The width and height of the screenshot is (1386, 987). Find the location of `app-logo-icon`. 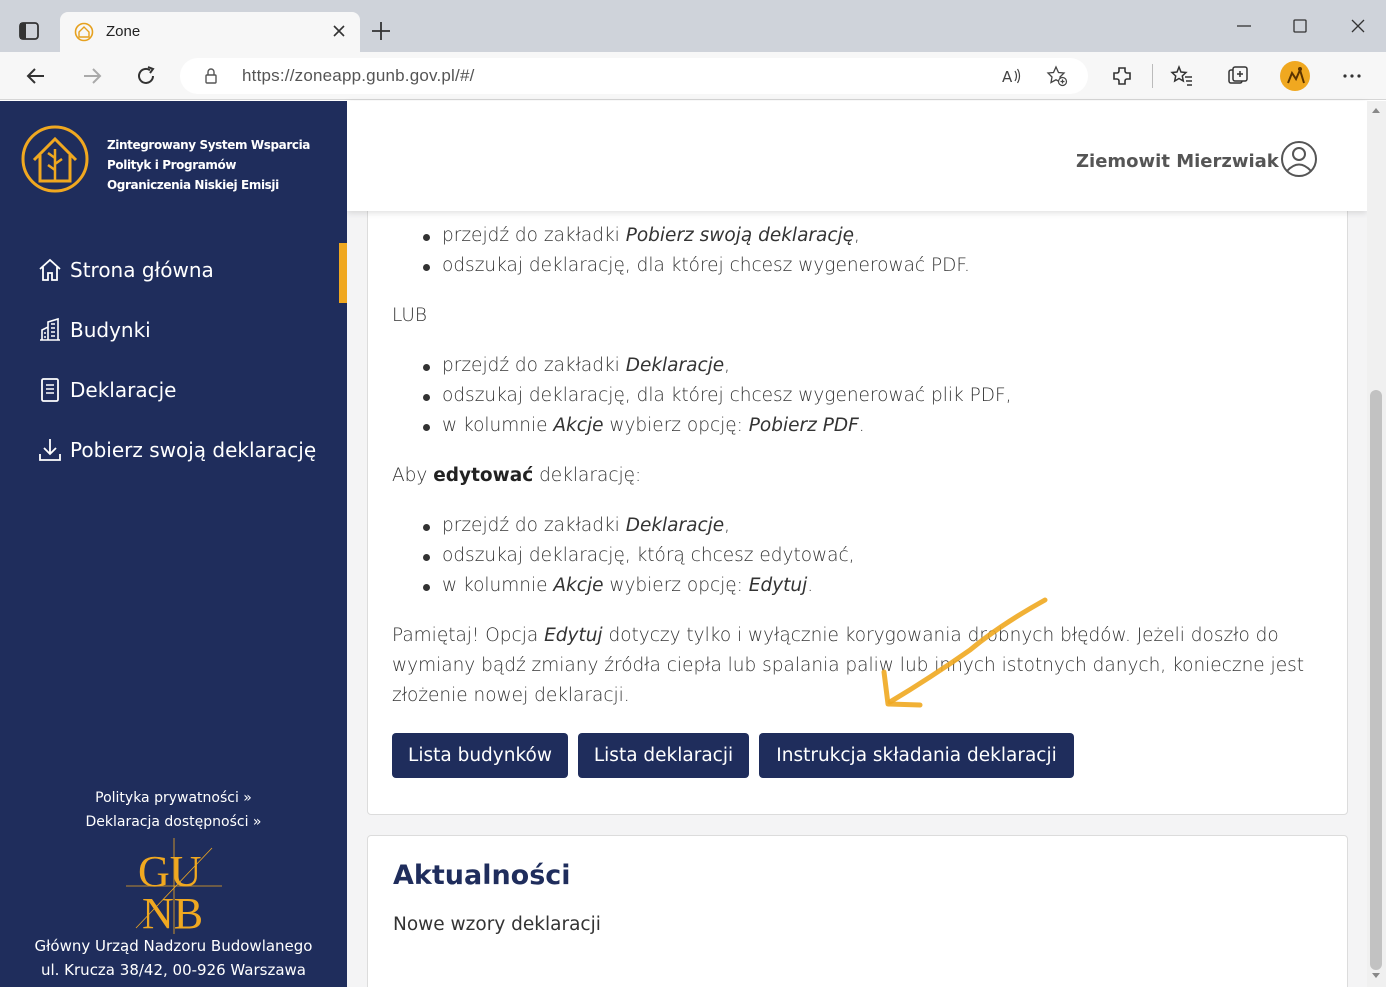

app-logo-icon is located at coordinates (55, 159).